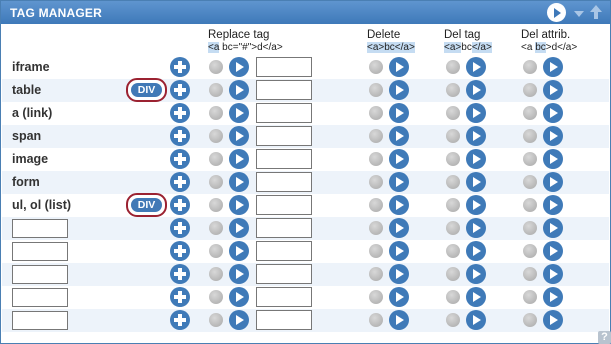  Describe the element at coordinates (596, 12) in the screenshot. I see `upload-arrow-icon` at that location.